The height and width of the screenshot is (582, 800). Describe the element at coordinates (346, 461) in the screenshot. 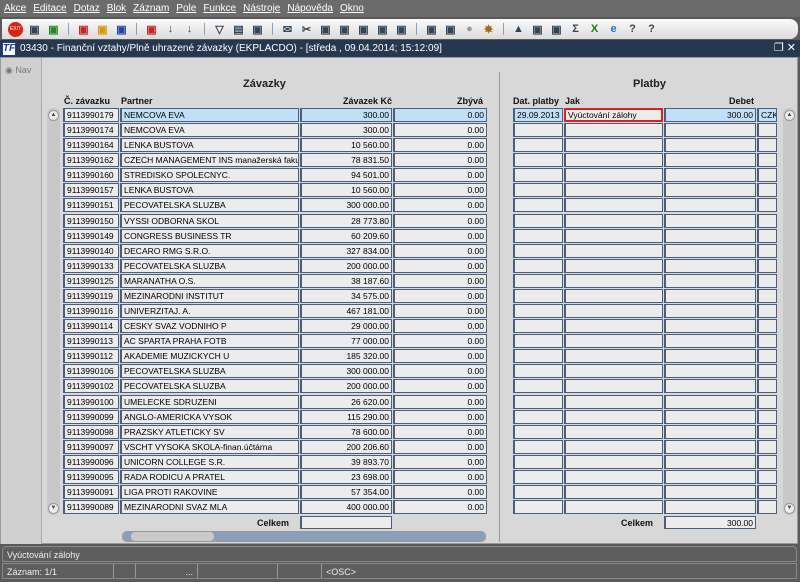

I see `cell-zavazek: 39 893.70` at that location.